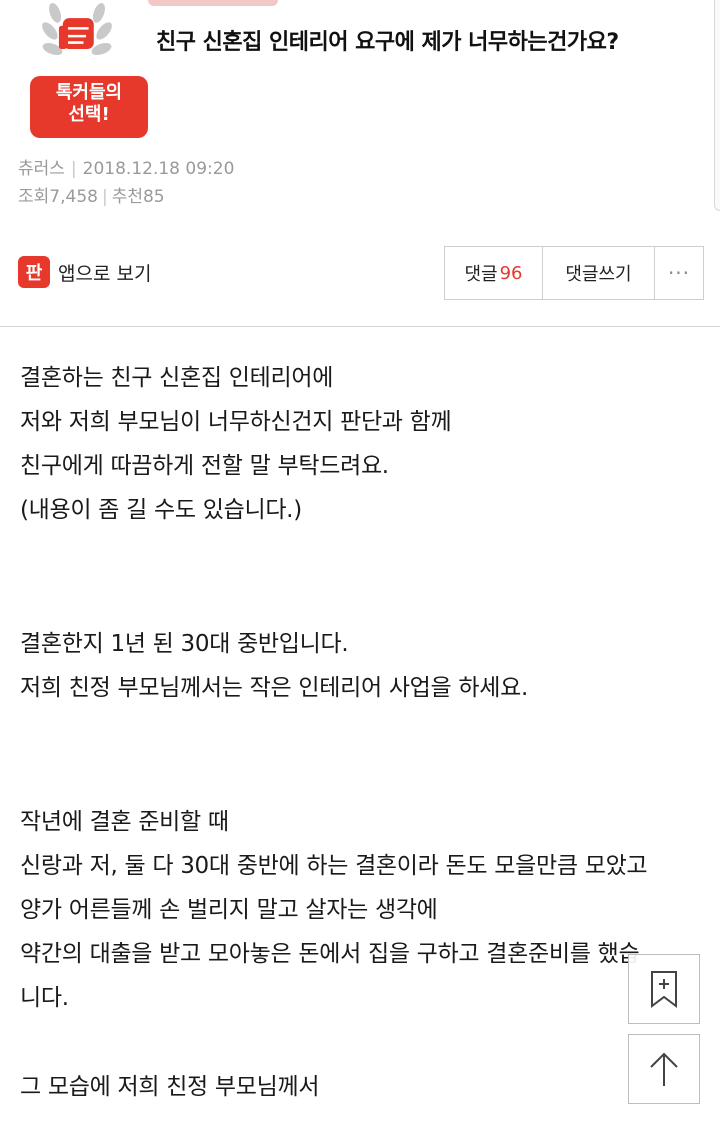  I want to click on post-datetime: 2018.12.18 09:20, so click(158, 169).